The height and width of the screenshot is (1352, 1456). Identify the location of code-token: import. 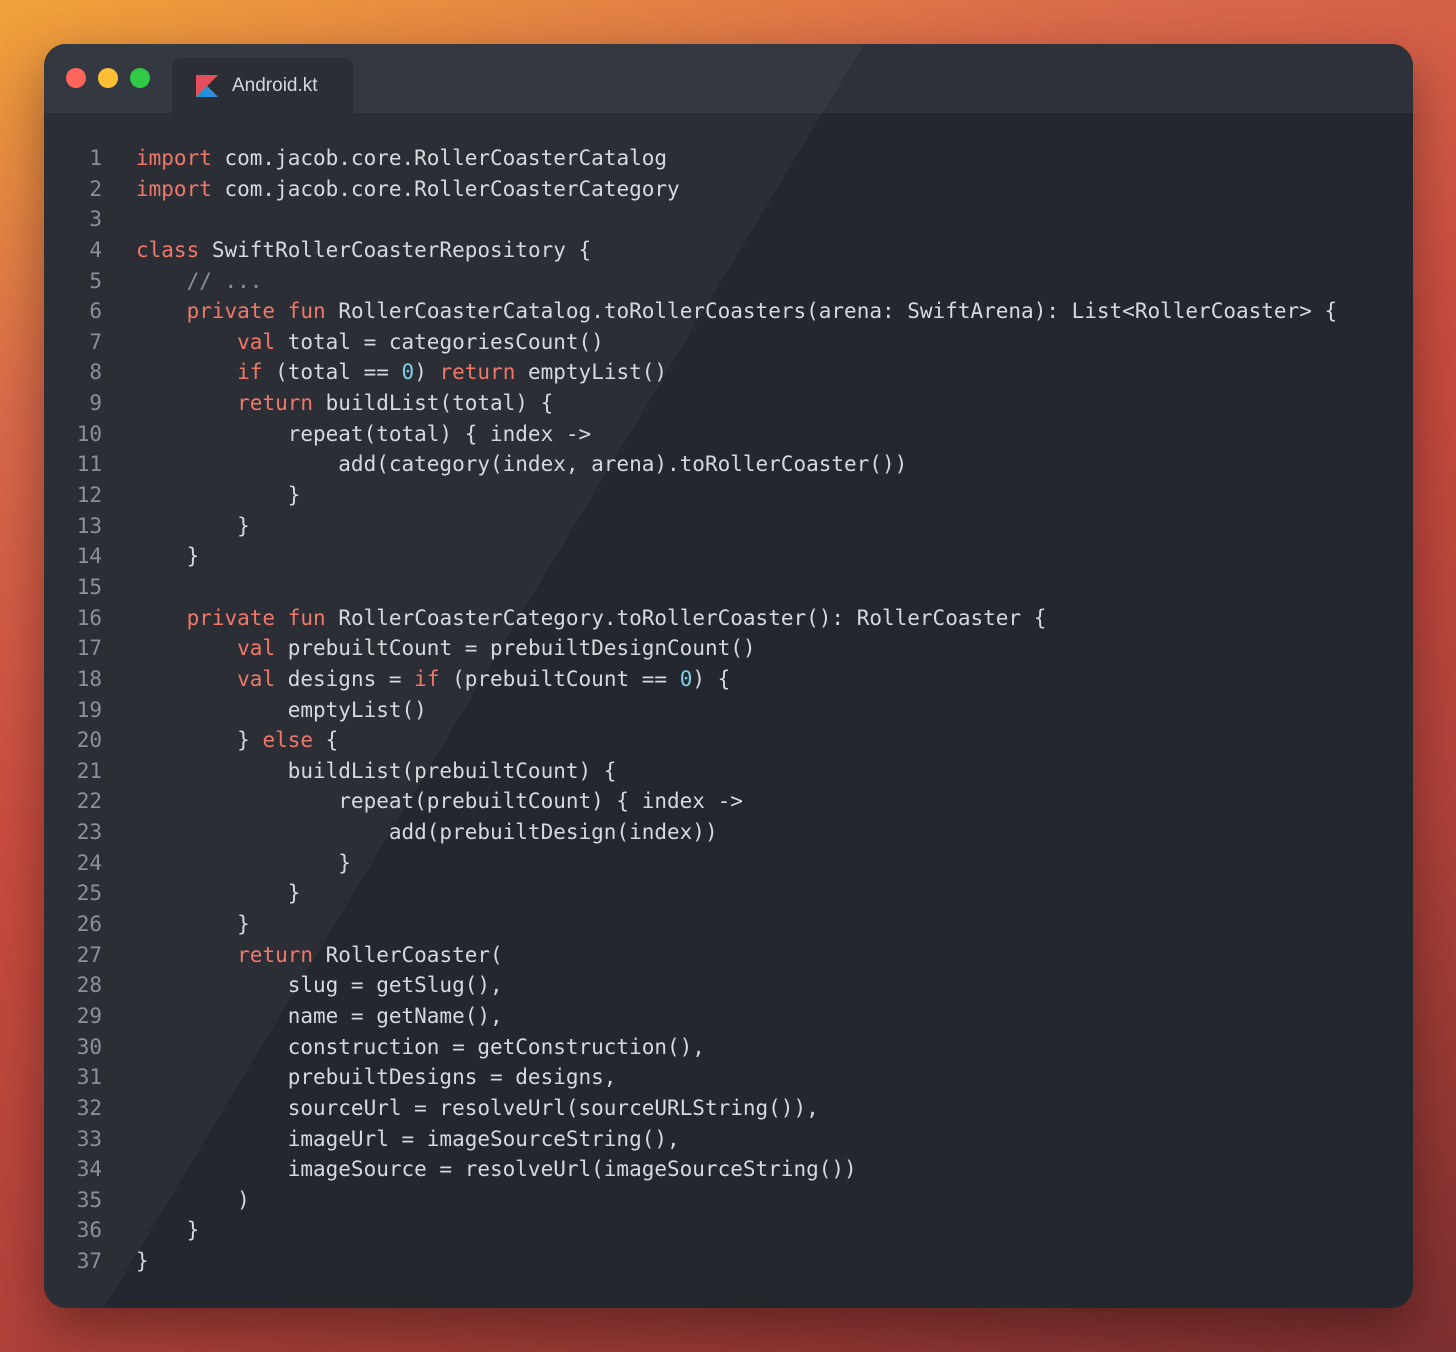
(174, 158).